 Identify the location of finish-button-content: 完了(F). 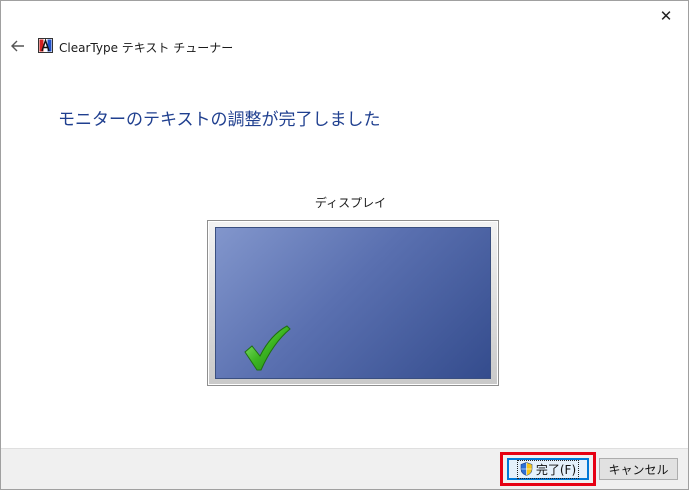
(548, 469).